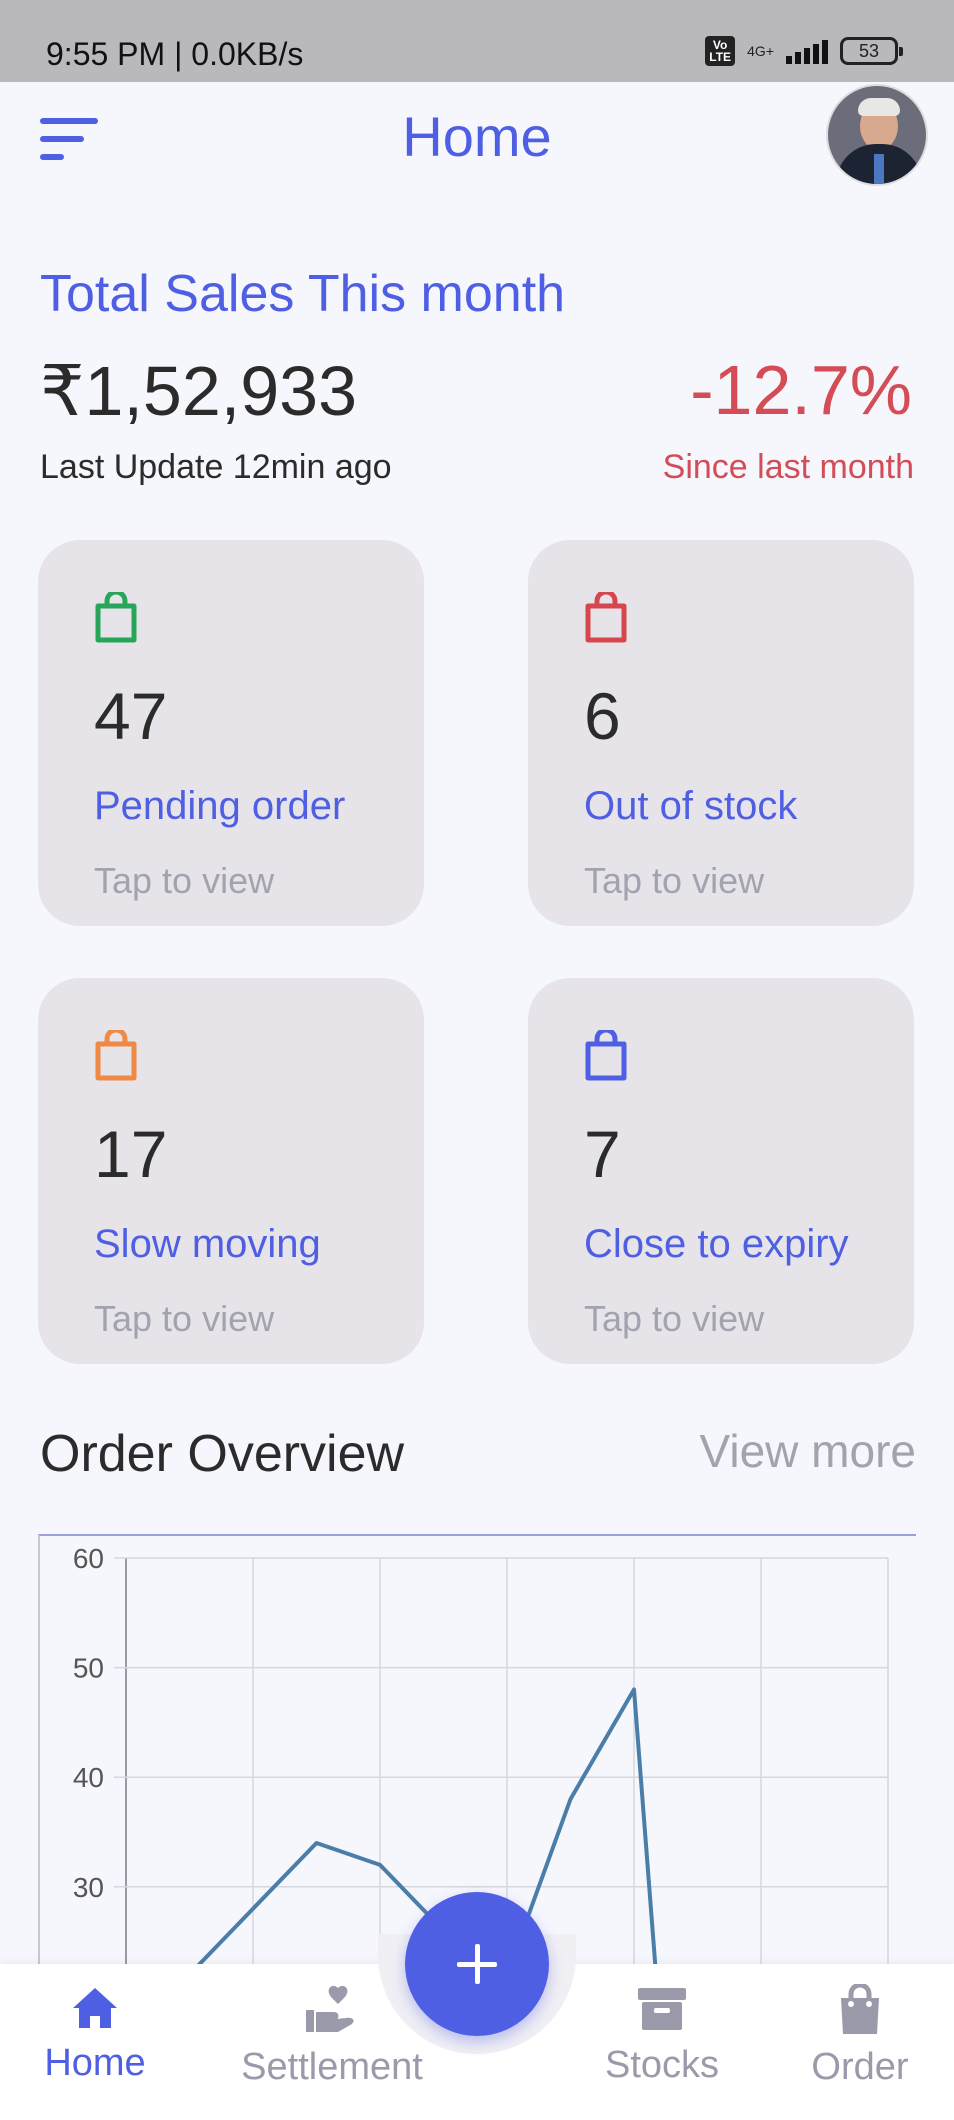 This screenshot has height=2120, width=954. Describe the element at coordinates (602, 1154) in the screenshot. I see `card-count: 7` at that location.